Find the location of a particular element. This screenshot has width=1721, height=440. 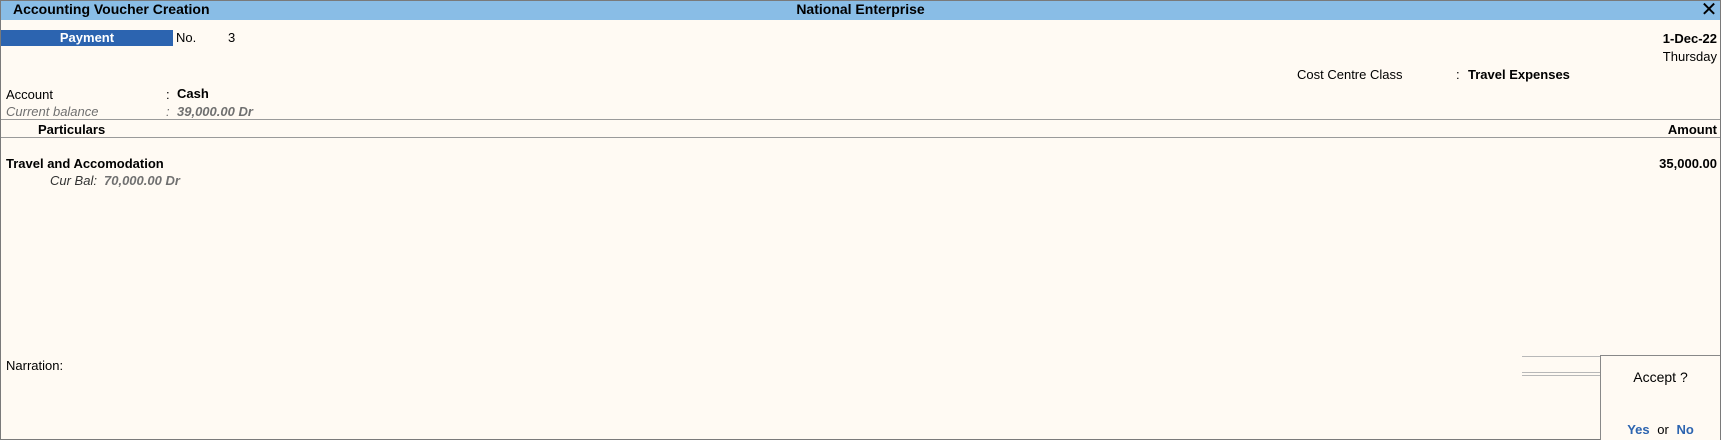

accept-options: Yes or No is located at coordinates (1660, 429).